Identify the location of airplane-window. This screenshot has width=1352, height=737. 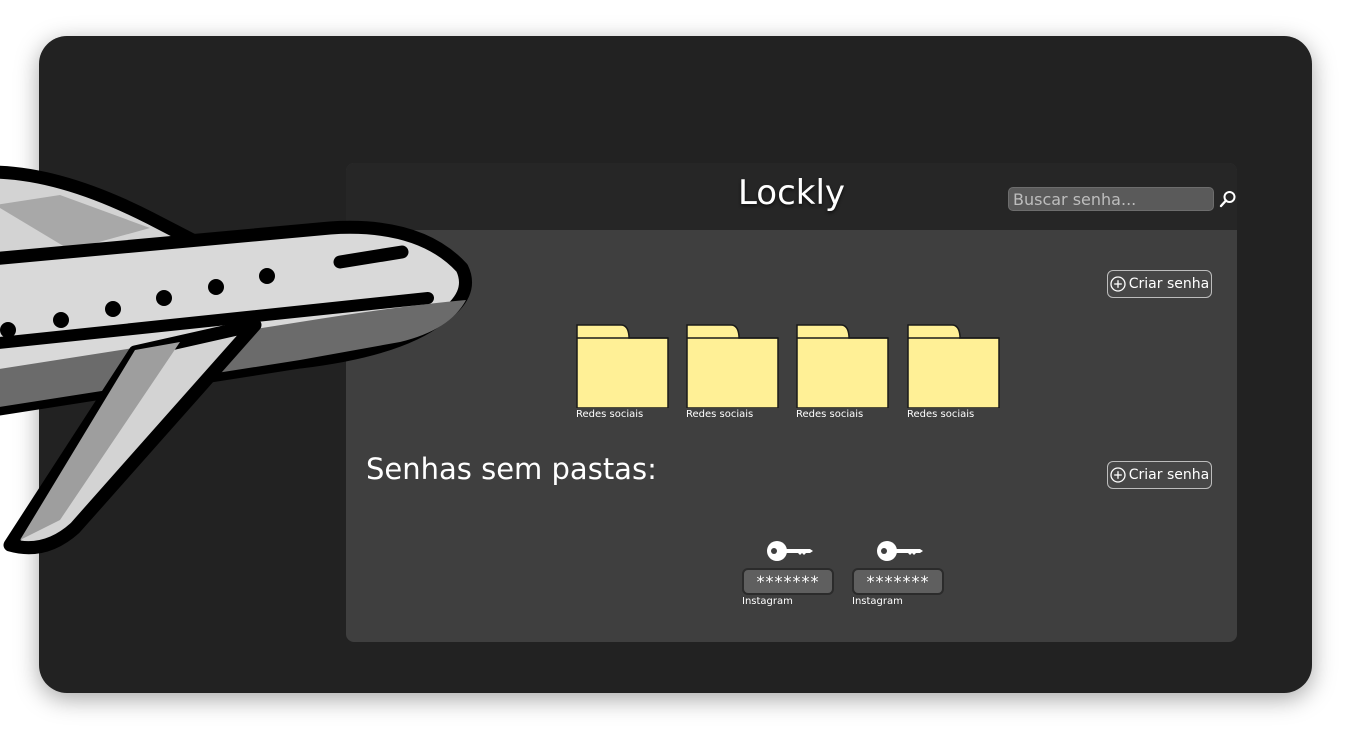
(8, 330).